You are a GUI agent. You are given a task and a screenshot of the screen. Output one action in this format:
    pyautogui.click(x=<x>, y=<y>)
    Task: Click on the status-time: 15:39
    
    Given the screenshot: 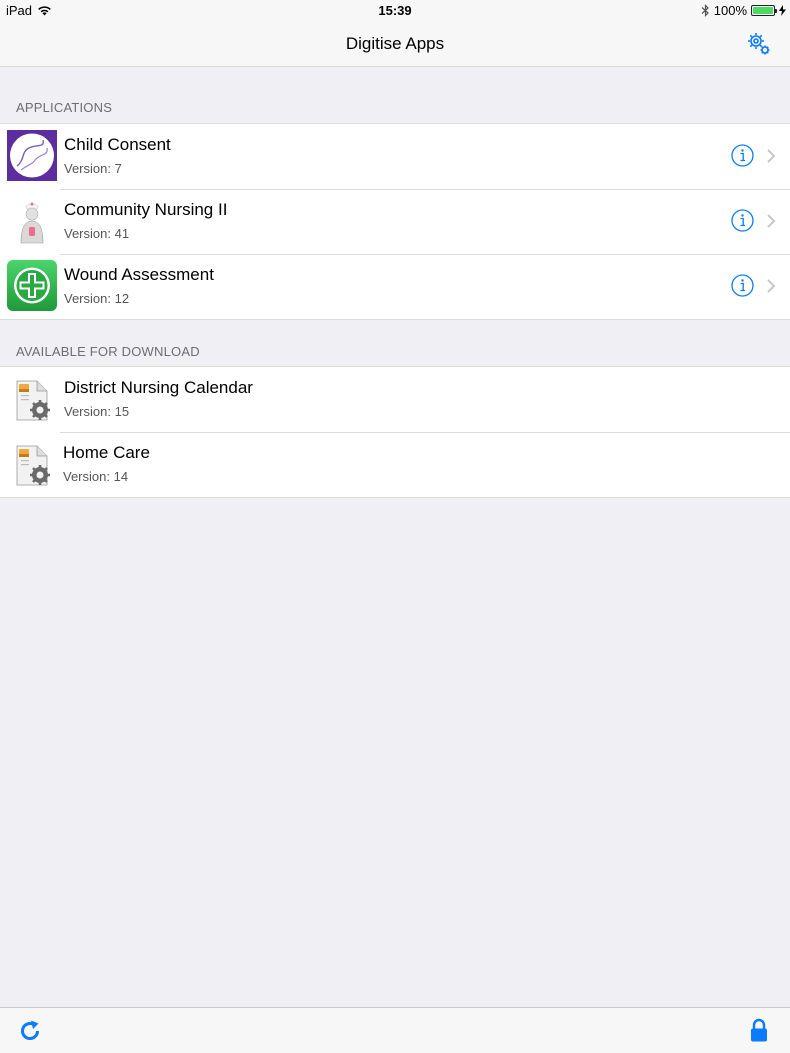 What is the action you would take?
    pyautogui.click(x=395, y=10)
    